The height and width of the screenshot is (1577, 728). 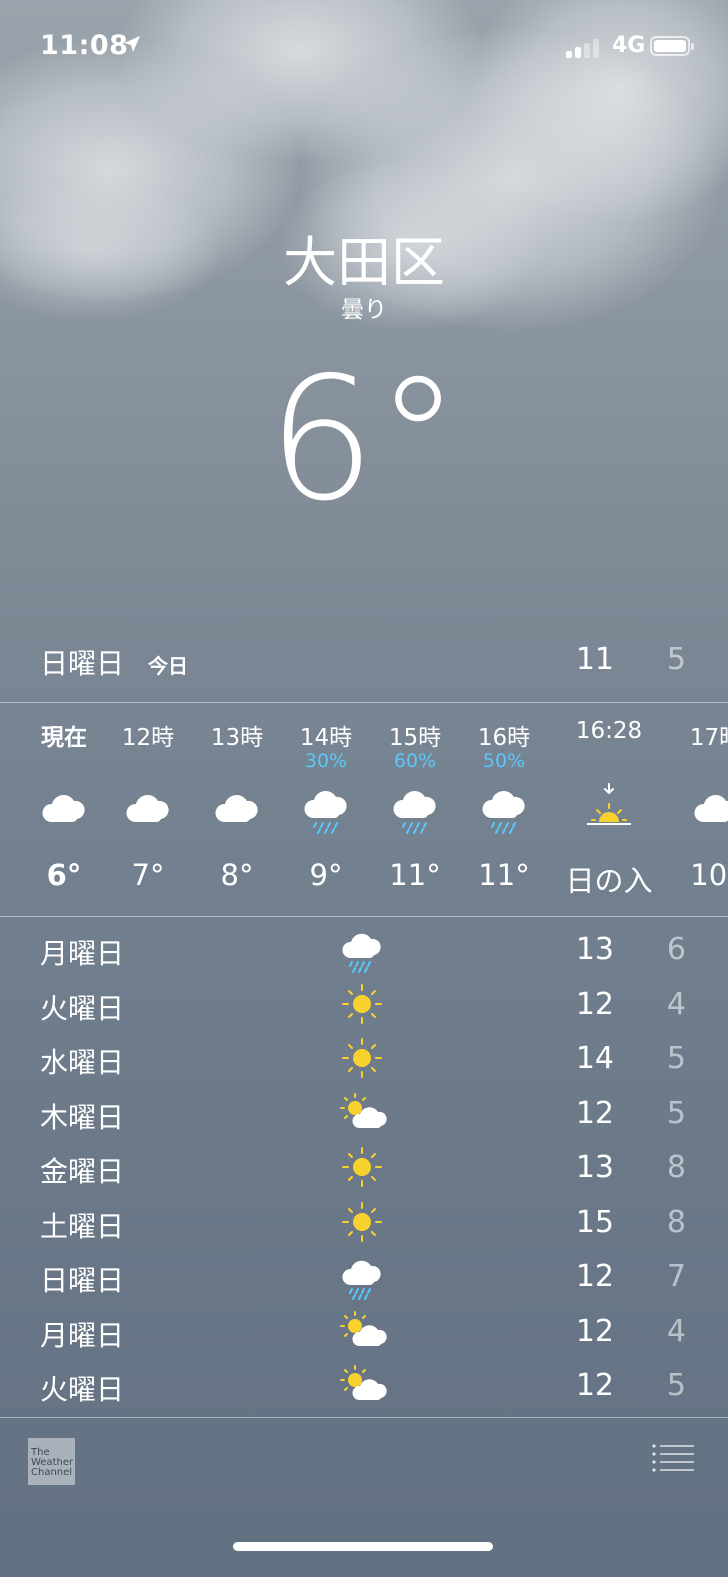 I want to click on today-high: 11, so click(x=594, y=659).